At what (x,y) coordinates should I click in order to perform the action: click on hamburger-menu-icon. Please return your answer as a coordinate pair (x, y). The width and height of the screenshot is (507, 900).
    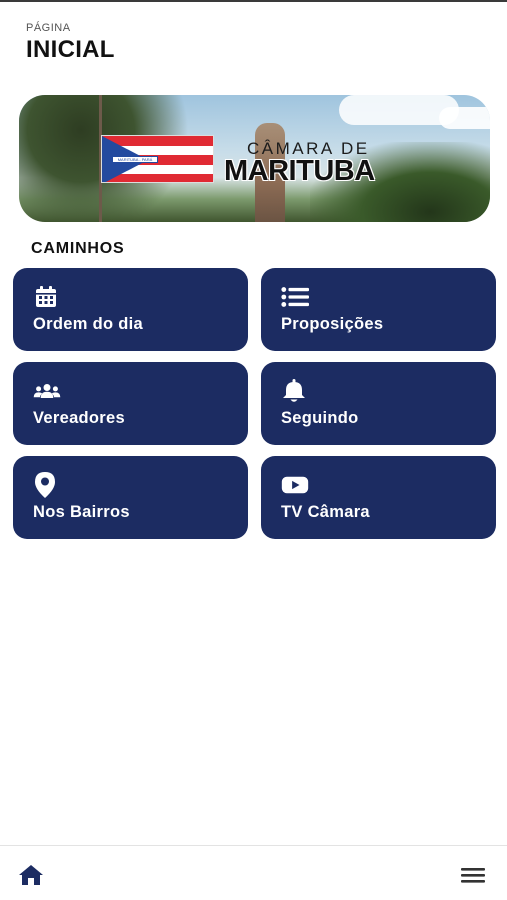
    Looking at the image, I should click on (473, 875).